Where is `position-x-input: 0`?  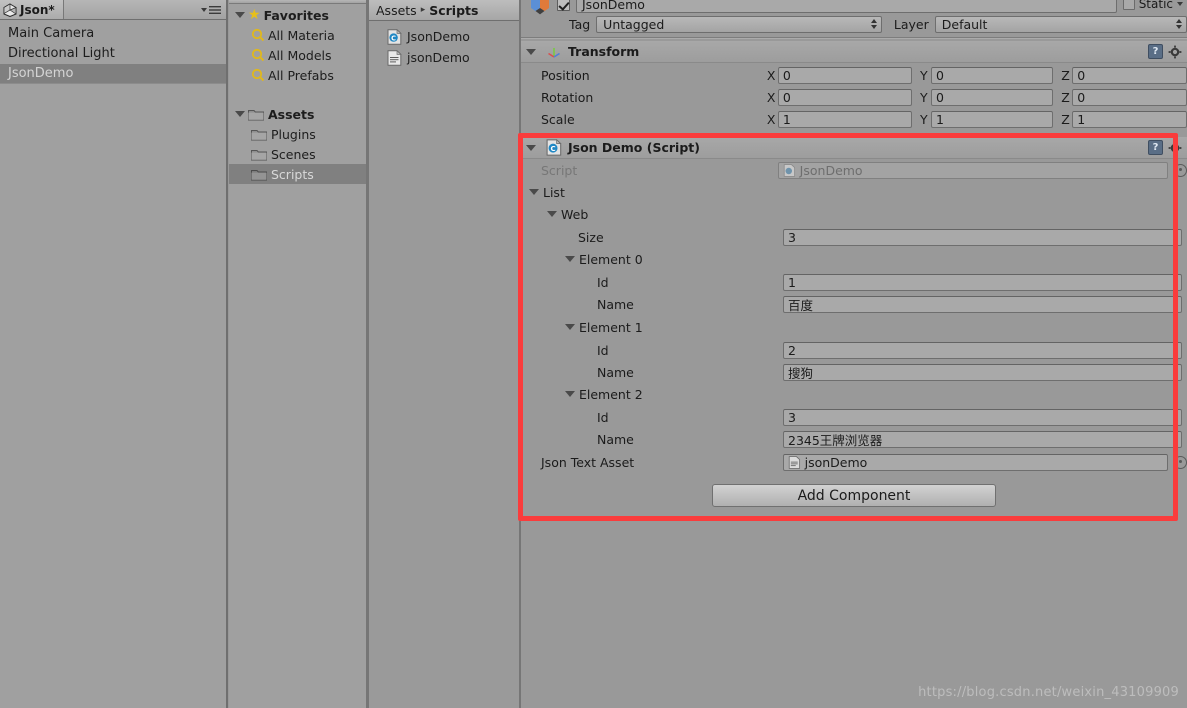 position-x-input: 0 is located at coordinates (845, 75).